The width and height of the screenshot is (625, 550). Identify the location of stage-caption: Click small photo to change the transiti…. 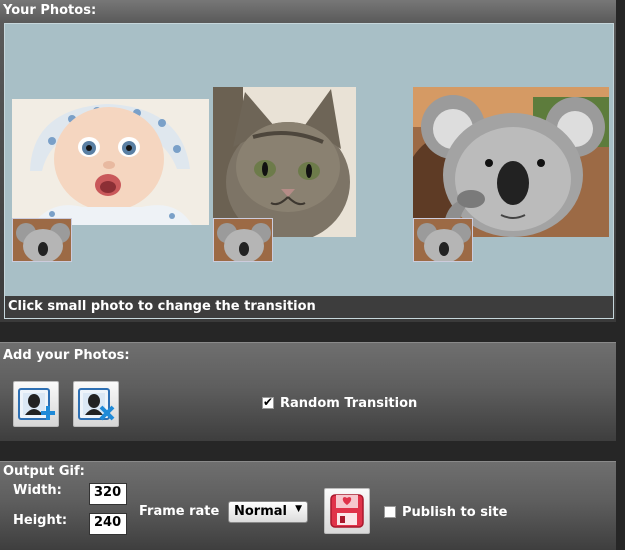
(162, 306).